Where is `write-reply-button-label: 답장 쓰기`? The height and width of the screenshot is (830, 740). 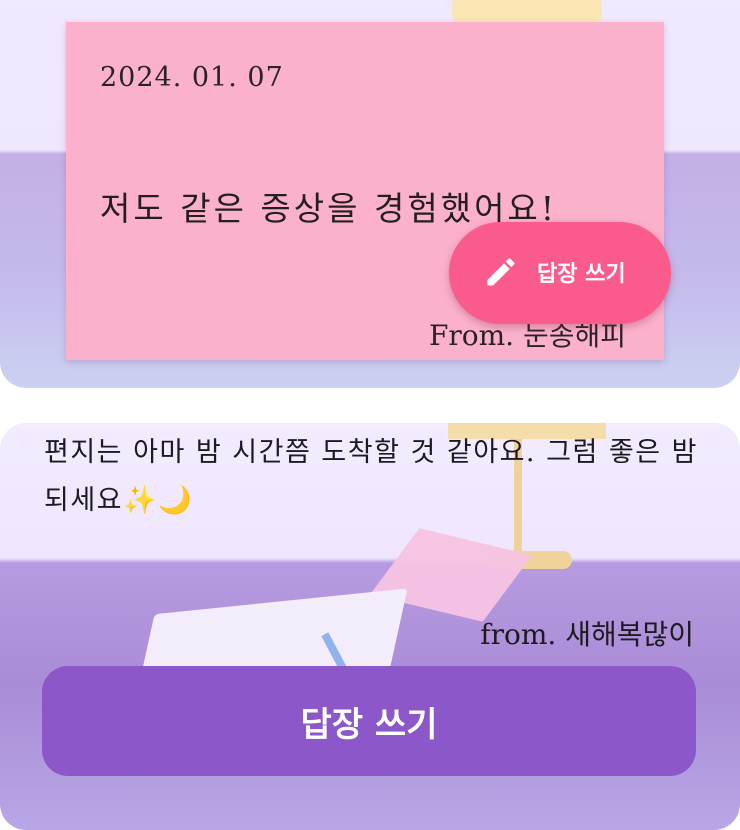
write-reply-button-label: 답장 쓰기 is located at coordinates (369, 724).